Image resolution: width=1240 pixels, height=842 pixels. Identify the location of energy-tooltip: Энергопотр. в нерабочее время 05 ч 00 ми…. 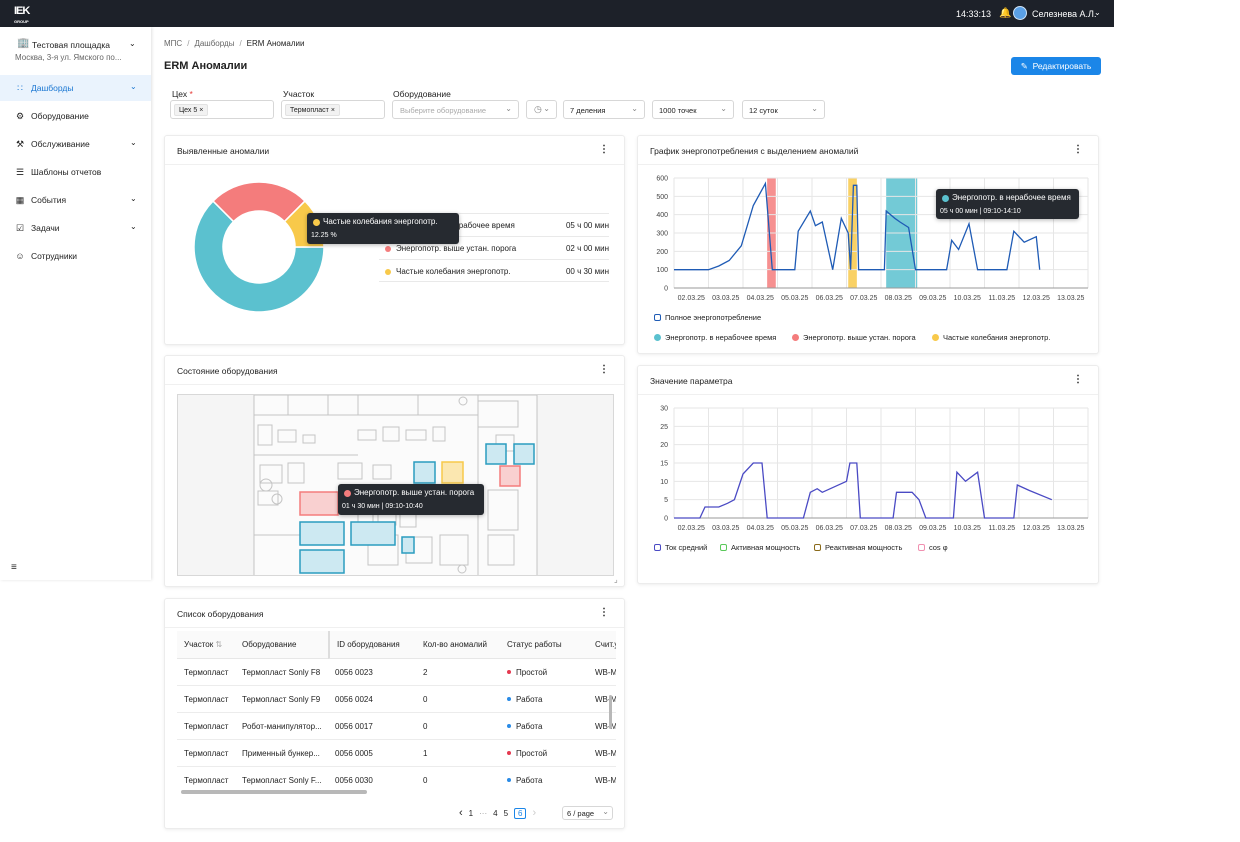
(1007, 204).